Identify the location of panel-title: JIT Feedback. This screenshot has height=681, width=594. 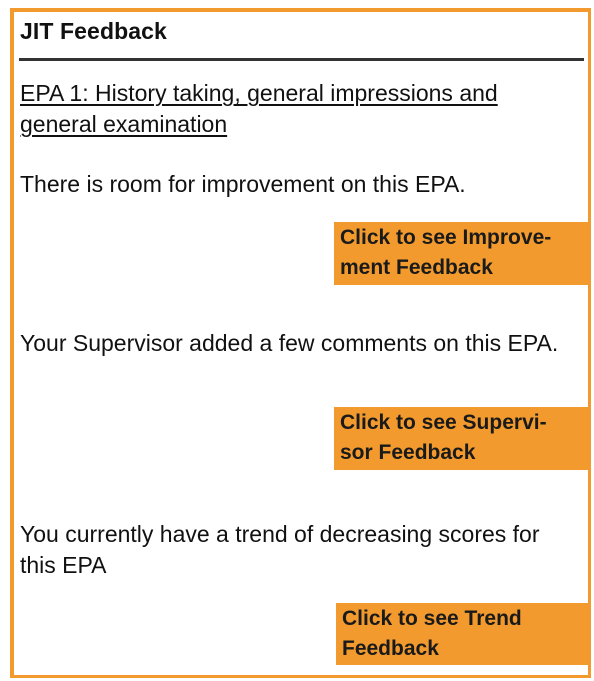
(93, 31).